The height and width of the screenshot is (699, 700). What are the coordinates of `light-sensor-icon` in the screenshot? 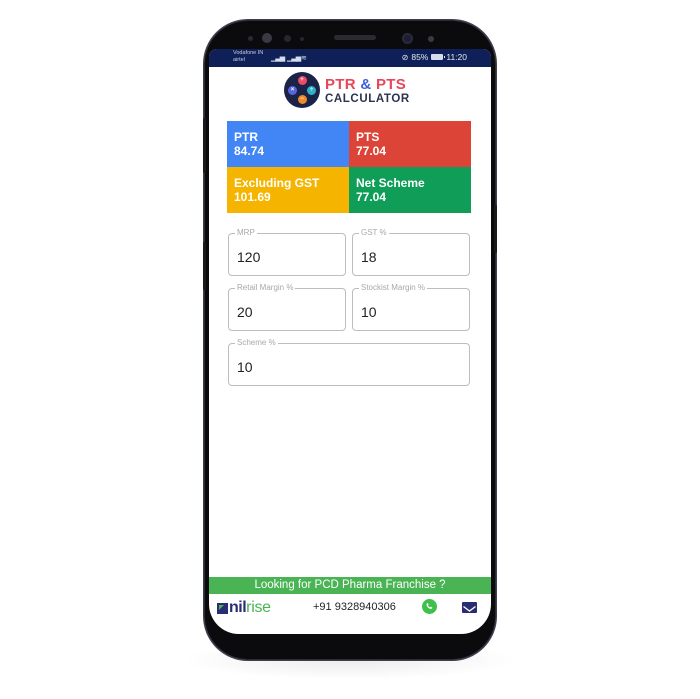 It's located at (302, 39).